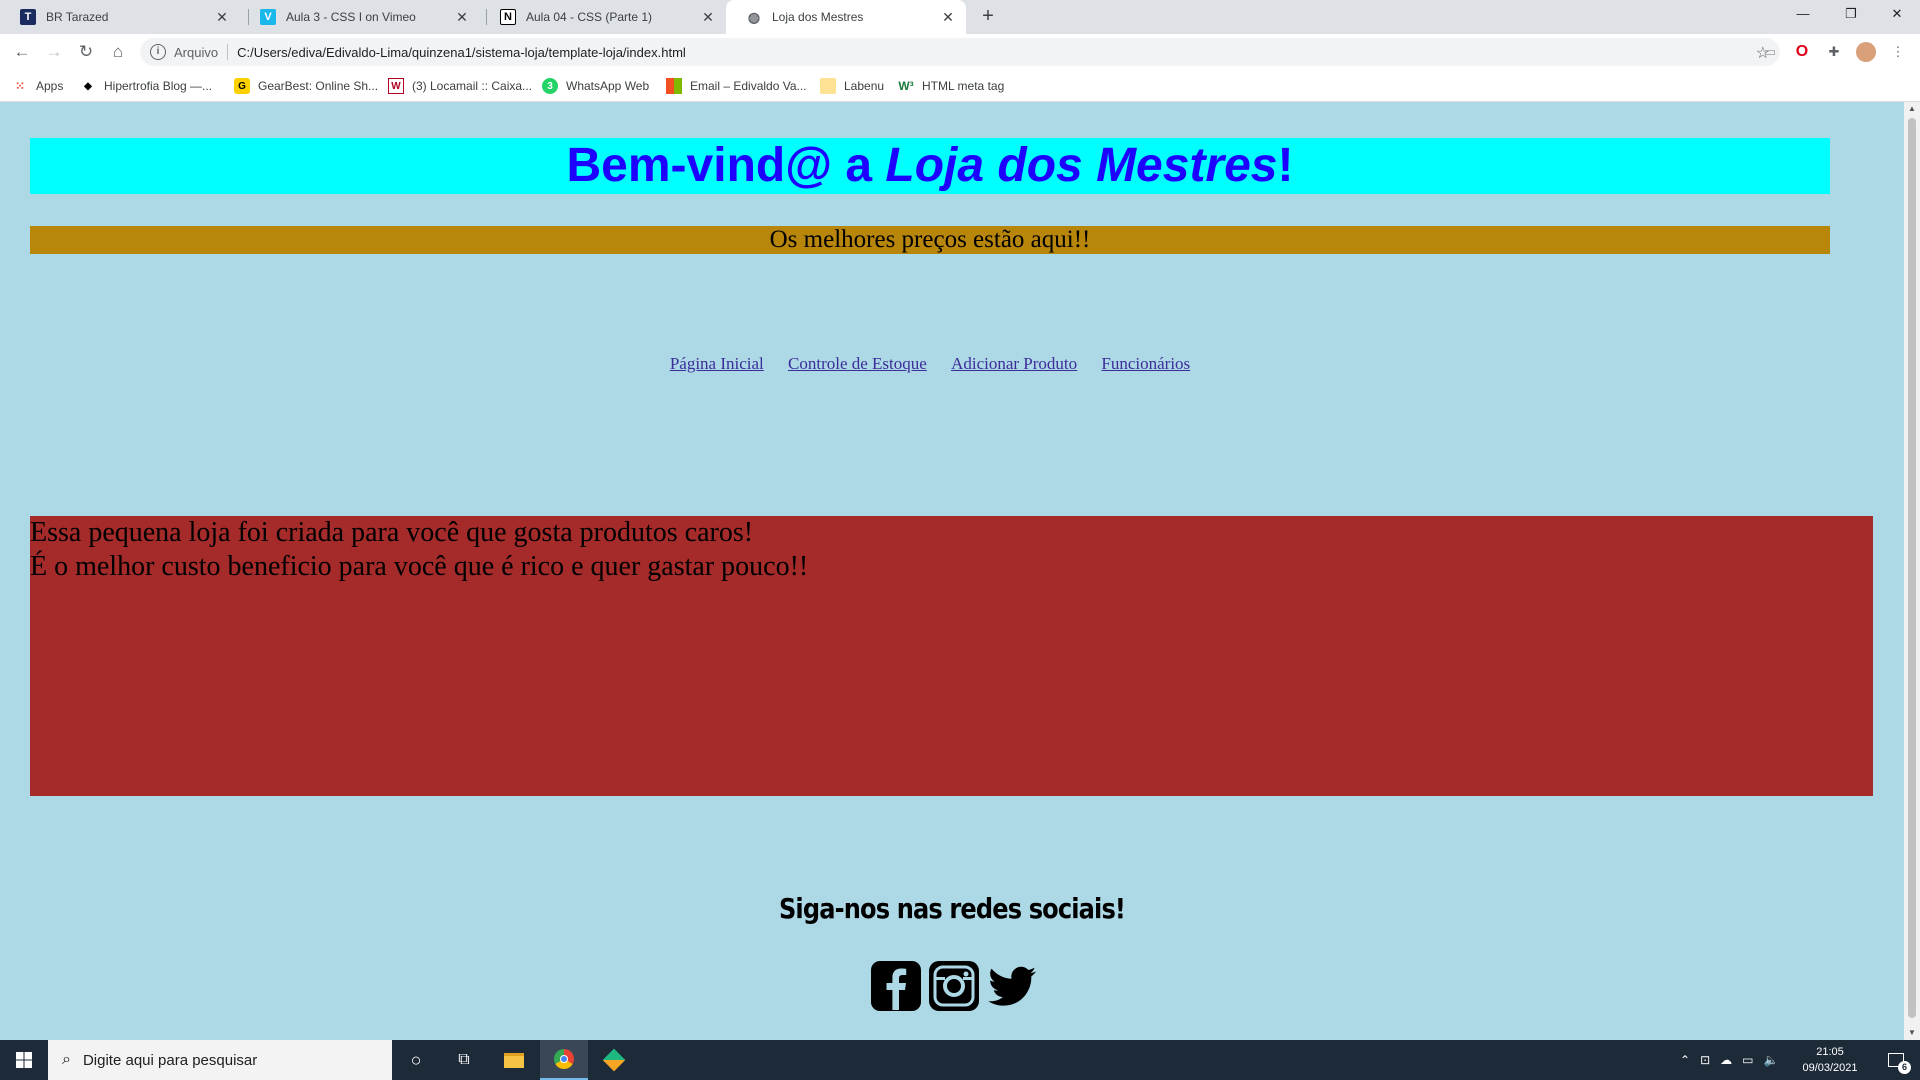 This screenshot has height=1080, width=1920. I want to click on cortana-icon: ○, so click(416, 1060).